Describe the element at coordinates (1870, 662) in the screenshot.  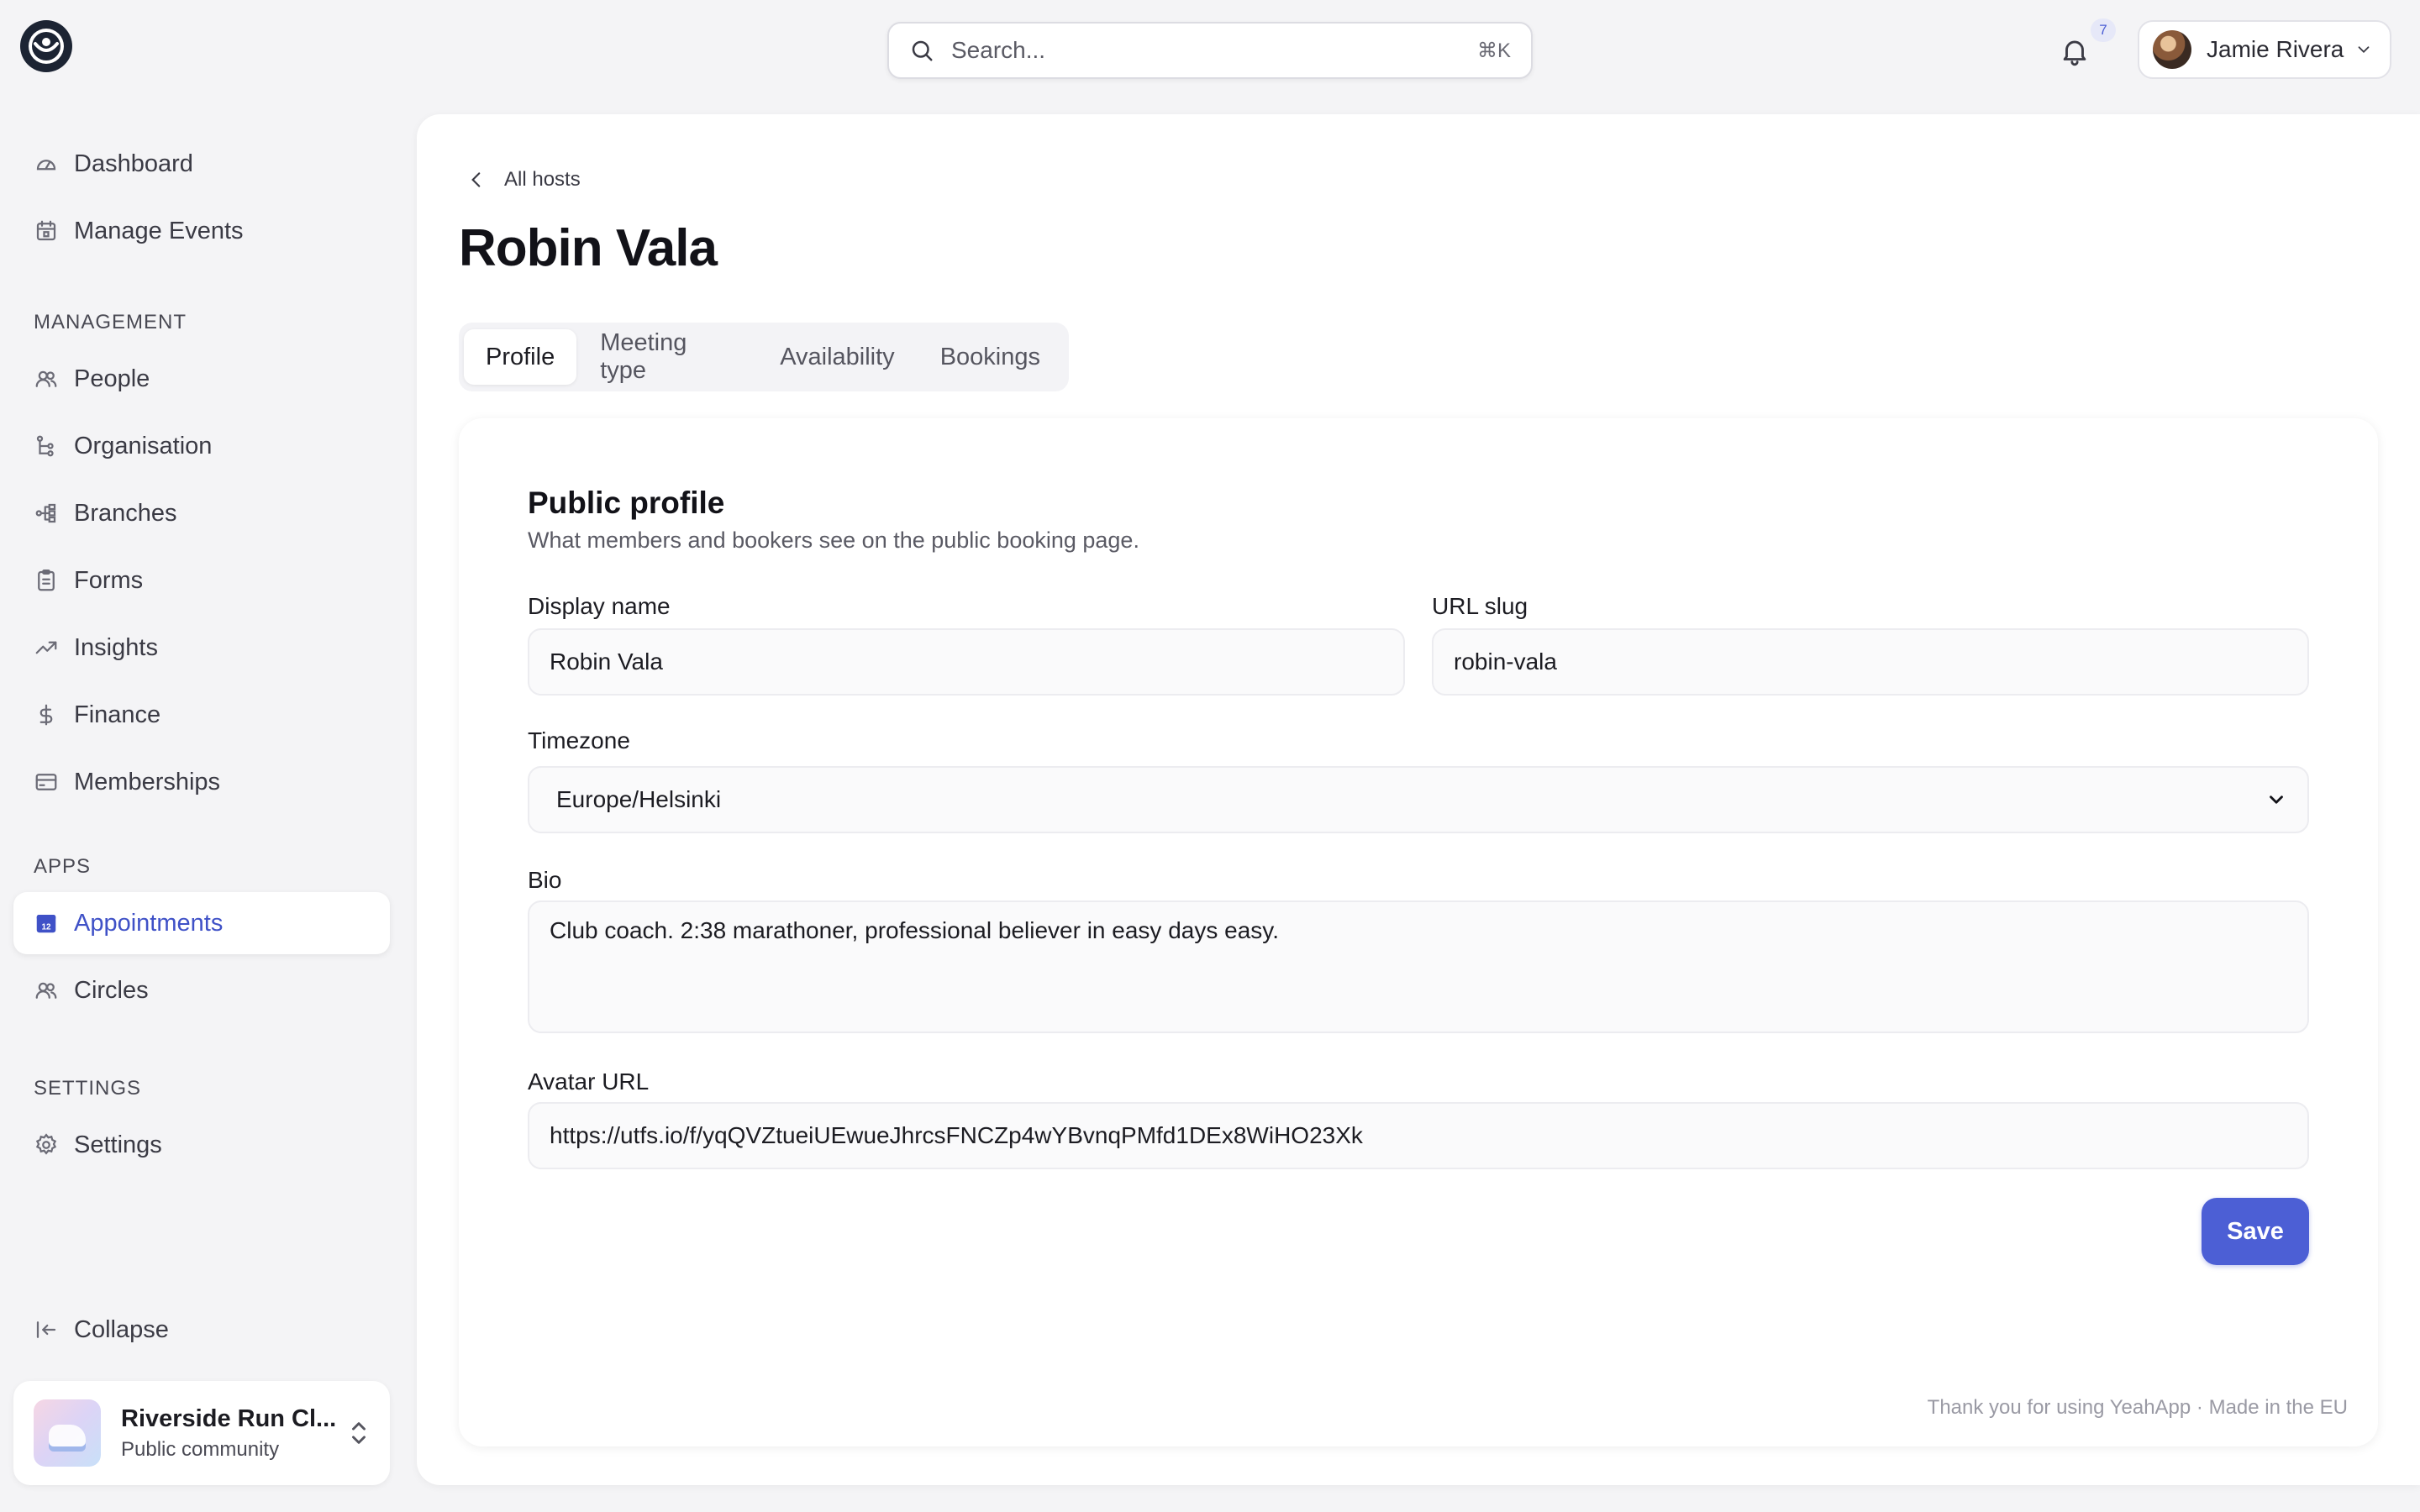
I see `url-slug-field: robin-vala` at that location.